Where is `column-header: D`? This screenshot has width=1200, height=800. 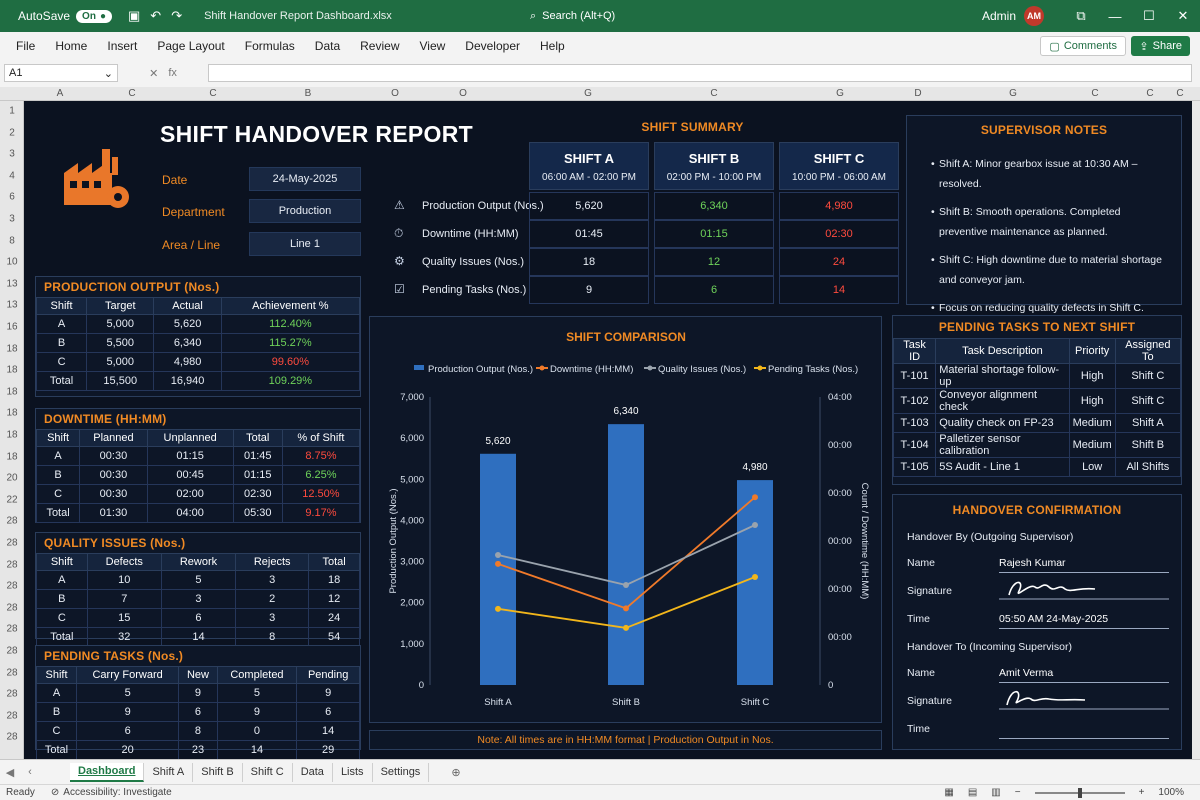
column-header: D is located at coordinates (917, 93).